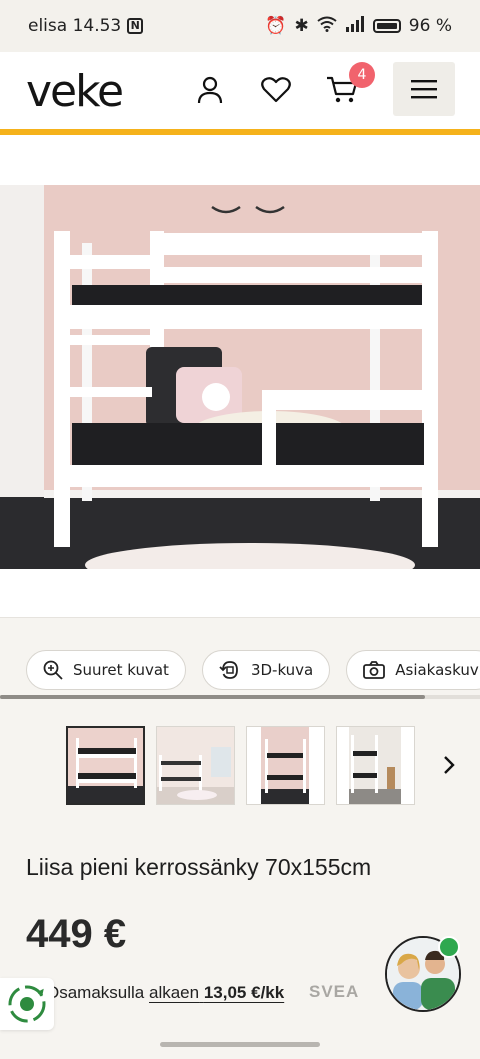 Image resolution: width=480 pixels, height=1059 pixels. What do you see at coordinates (276, 26) in the screenshot?
I see `alarm-icon: ⏰` at bounding box center [276, 26].